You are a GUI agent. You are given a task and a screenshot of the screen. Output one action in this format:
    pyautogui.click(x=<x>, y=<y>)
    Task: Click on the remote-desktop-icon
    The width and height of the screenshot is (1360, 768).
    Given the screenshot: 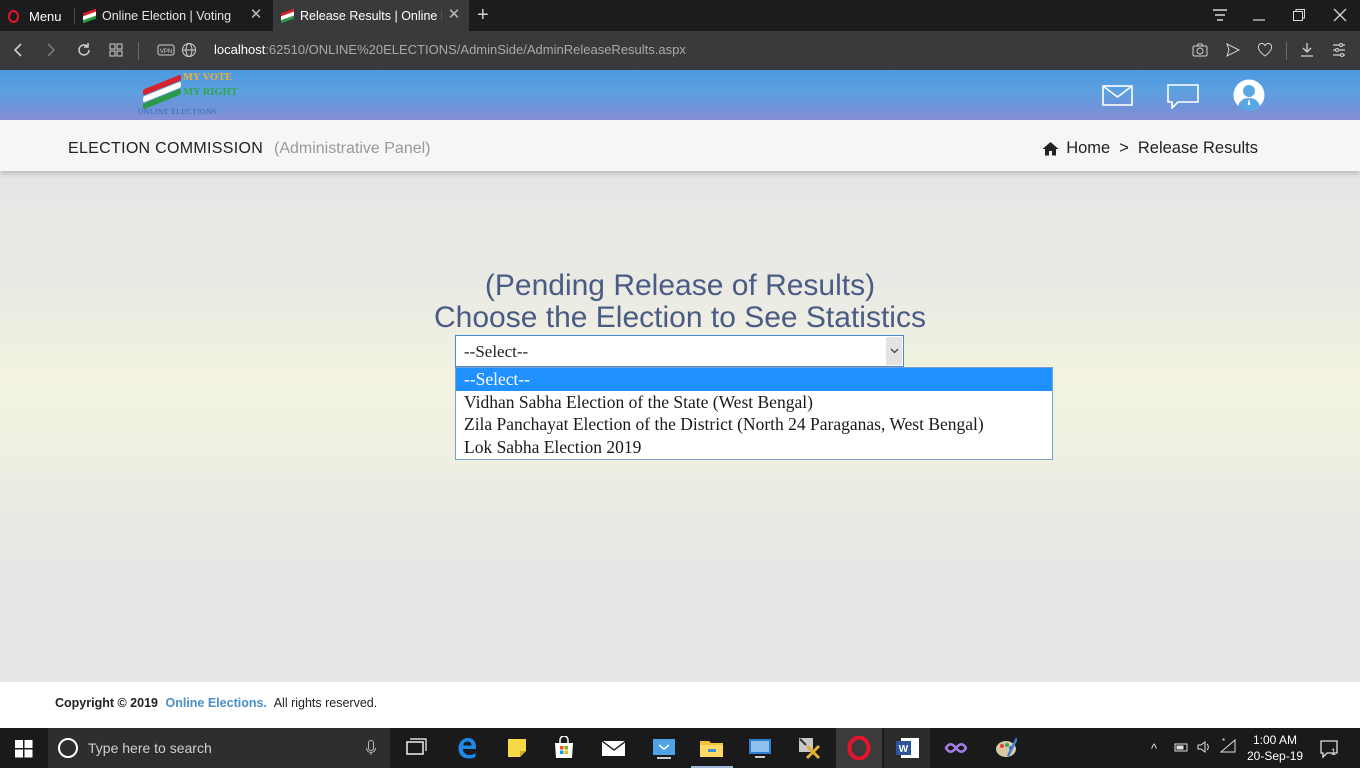 What is the action you would take?
    pyautogui.click(x=759, y=748)
    